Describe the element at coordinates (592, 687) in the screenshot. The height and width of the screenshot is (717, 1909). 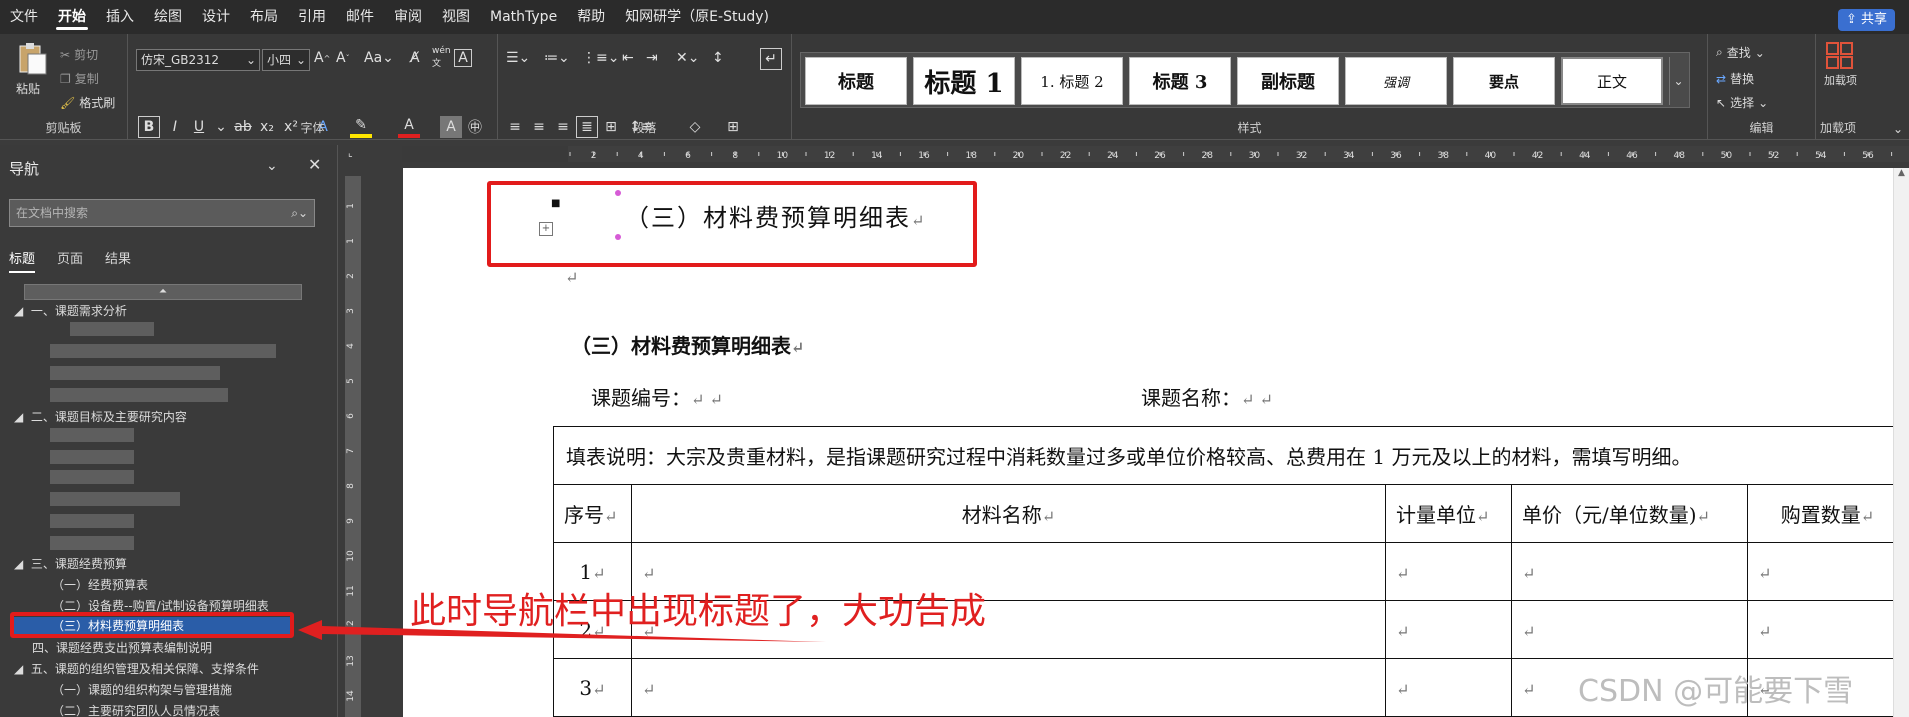
I see `row-index-cell: 3↵` at that location.